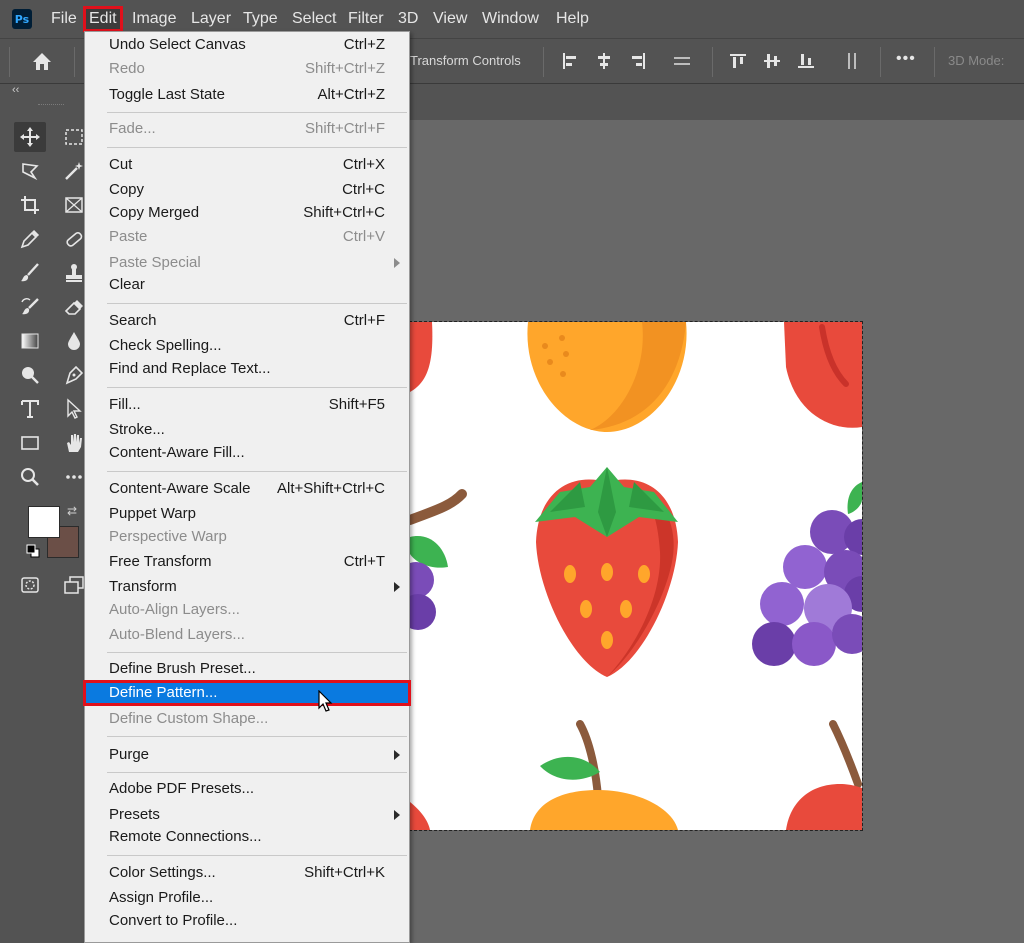 The image size is (1024, 943). Describe the element at coordinates (30, 341) in the screenshot. I see `gradient-tool-icon` at that location.